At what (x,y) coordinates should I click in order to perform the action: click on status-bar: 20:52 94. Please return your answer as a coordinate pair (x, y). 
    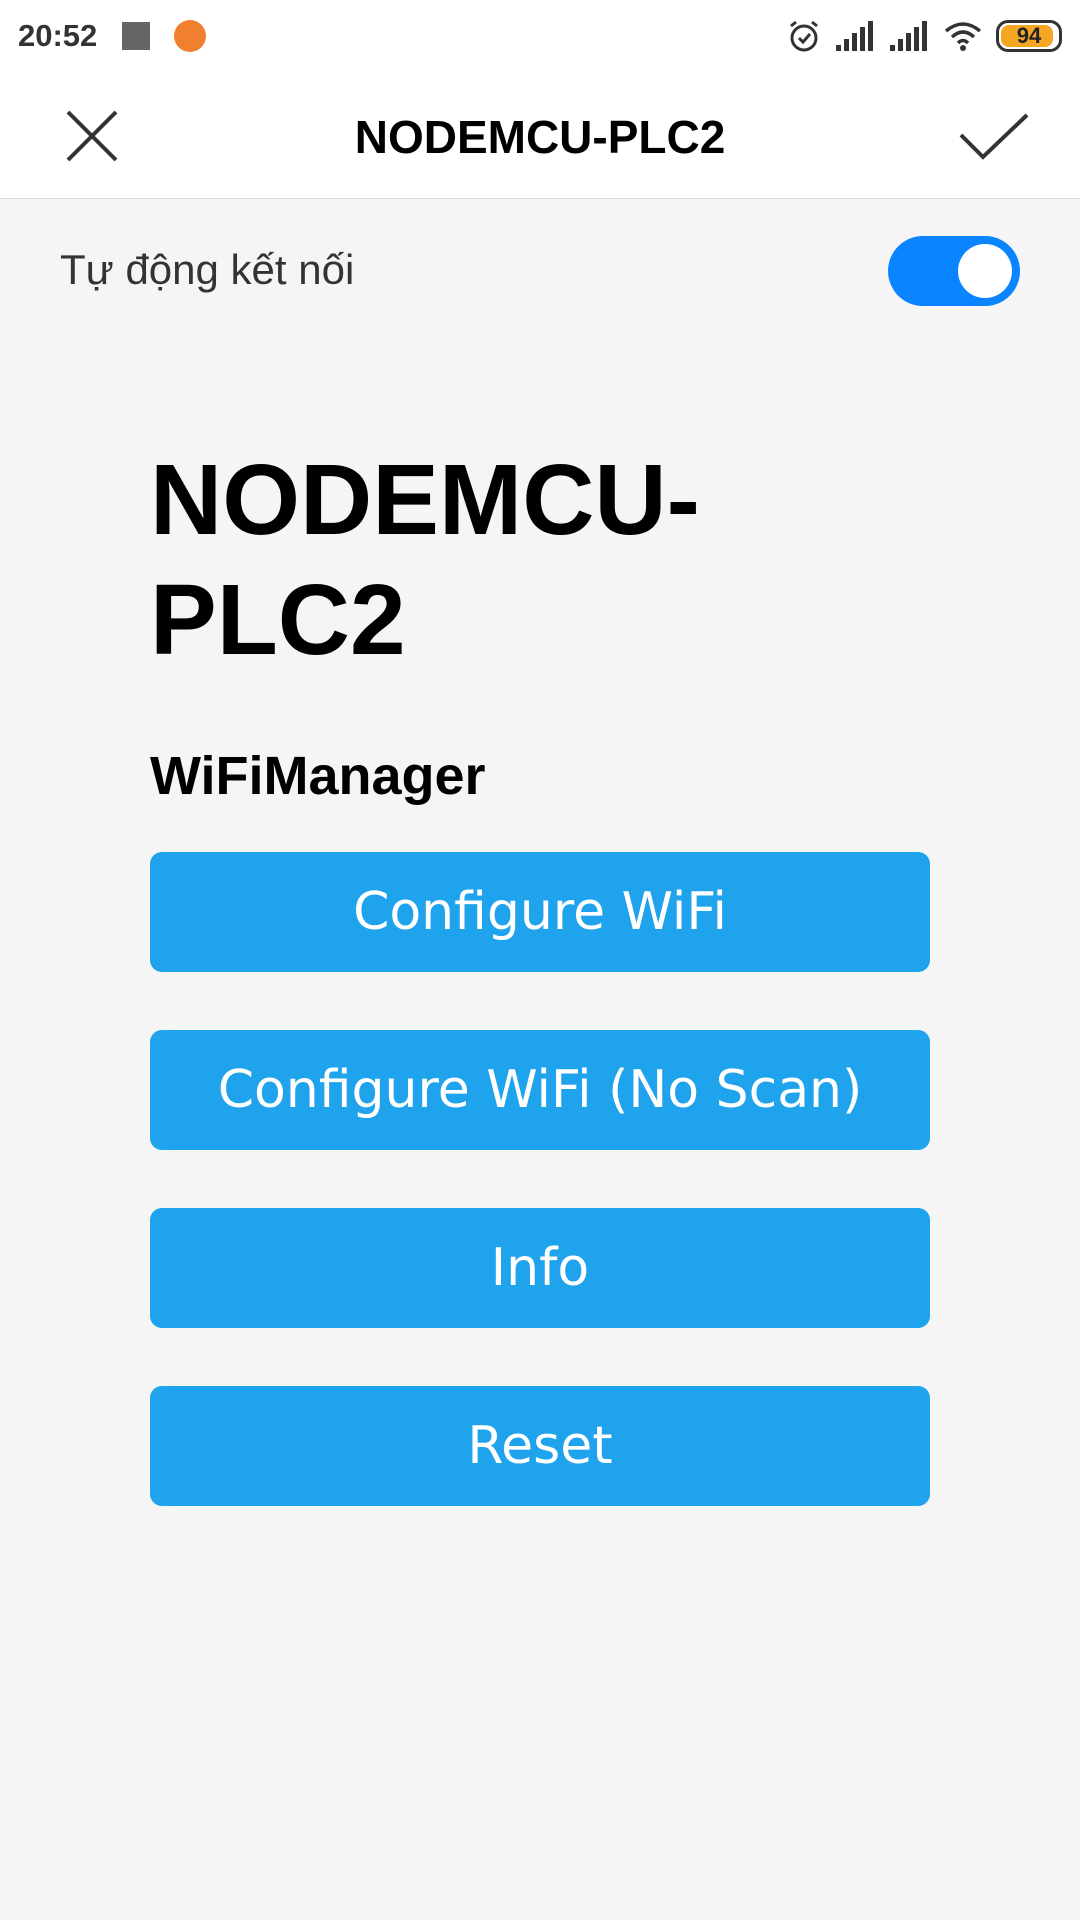
    Looking at the image, I should click on (540, 36).